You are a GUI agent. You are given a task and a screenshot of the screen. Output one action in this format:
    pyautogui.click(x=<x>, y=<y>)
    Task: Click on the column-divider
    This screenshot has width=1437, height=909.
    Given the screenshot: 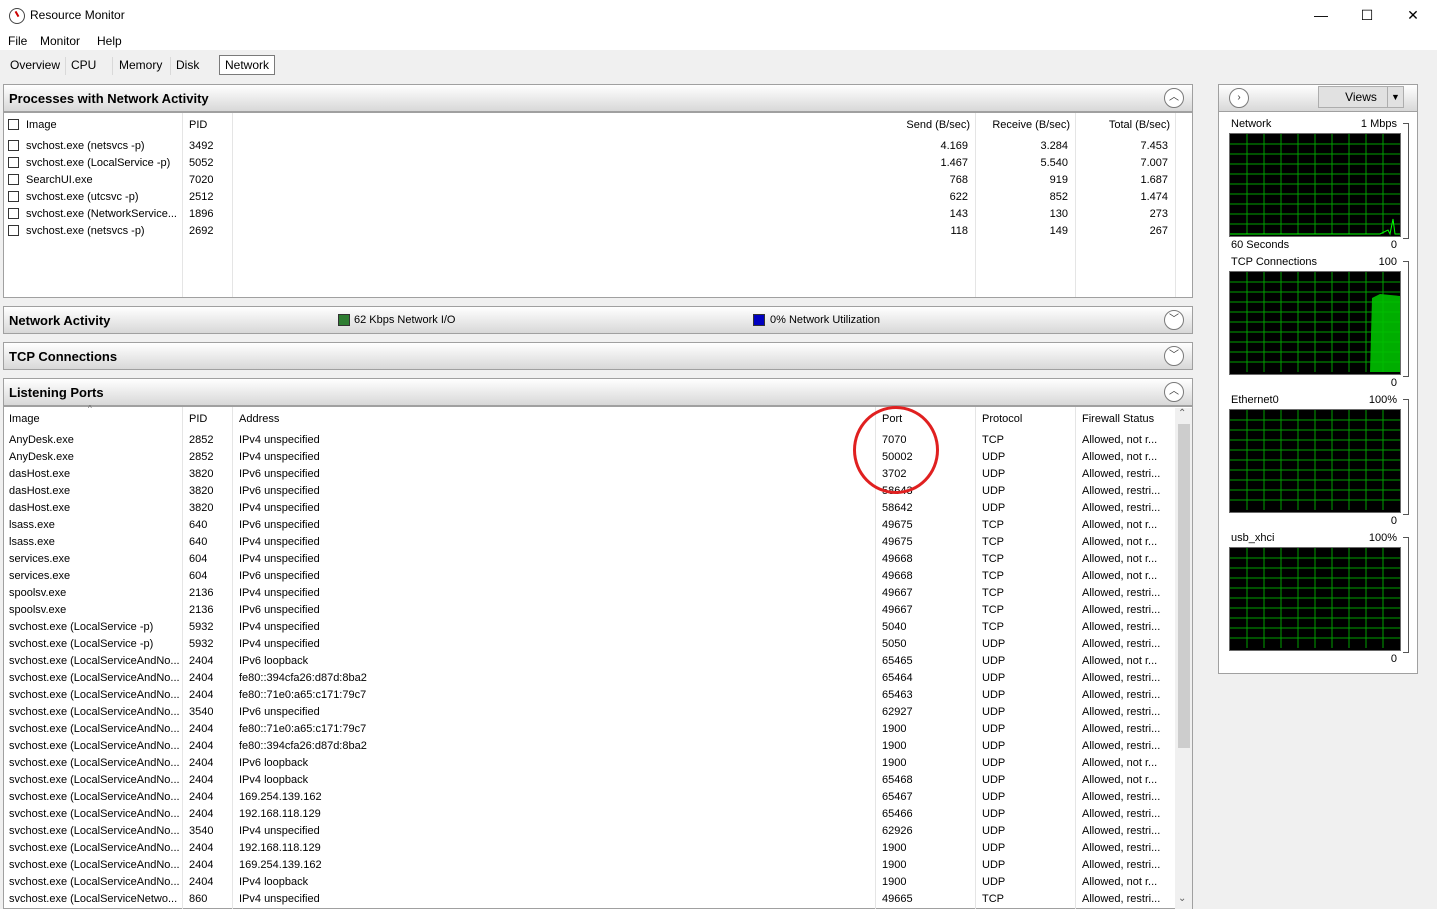 What is the action you would take?
    pyautogui.click(x=182, y=205)
    